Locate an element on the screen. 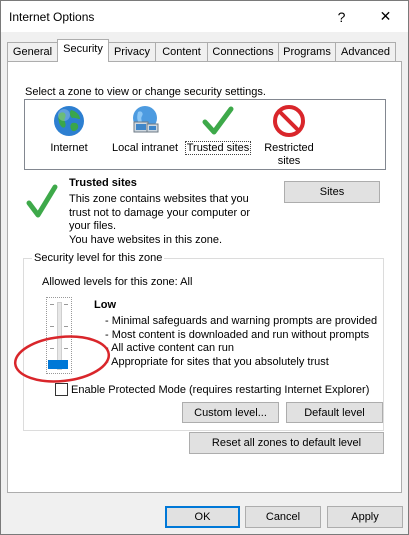 Image resolution: width=409 pixels, height=535 pixels. zone-label: Restricted is located at coordinates (289, 148).